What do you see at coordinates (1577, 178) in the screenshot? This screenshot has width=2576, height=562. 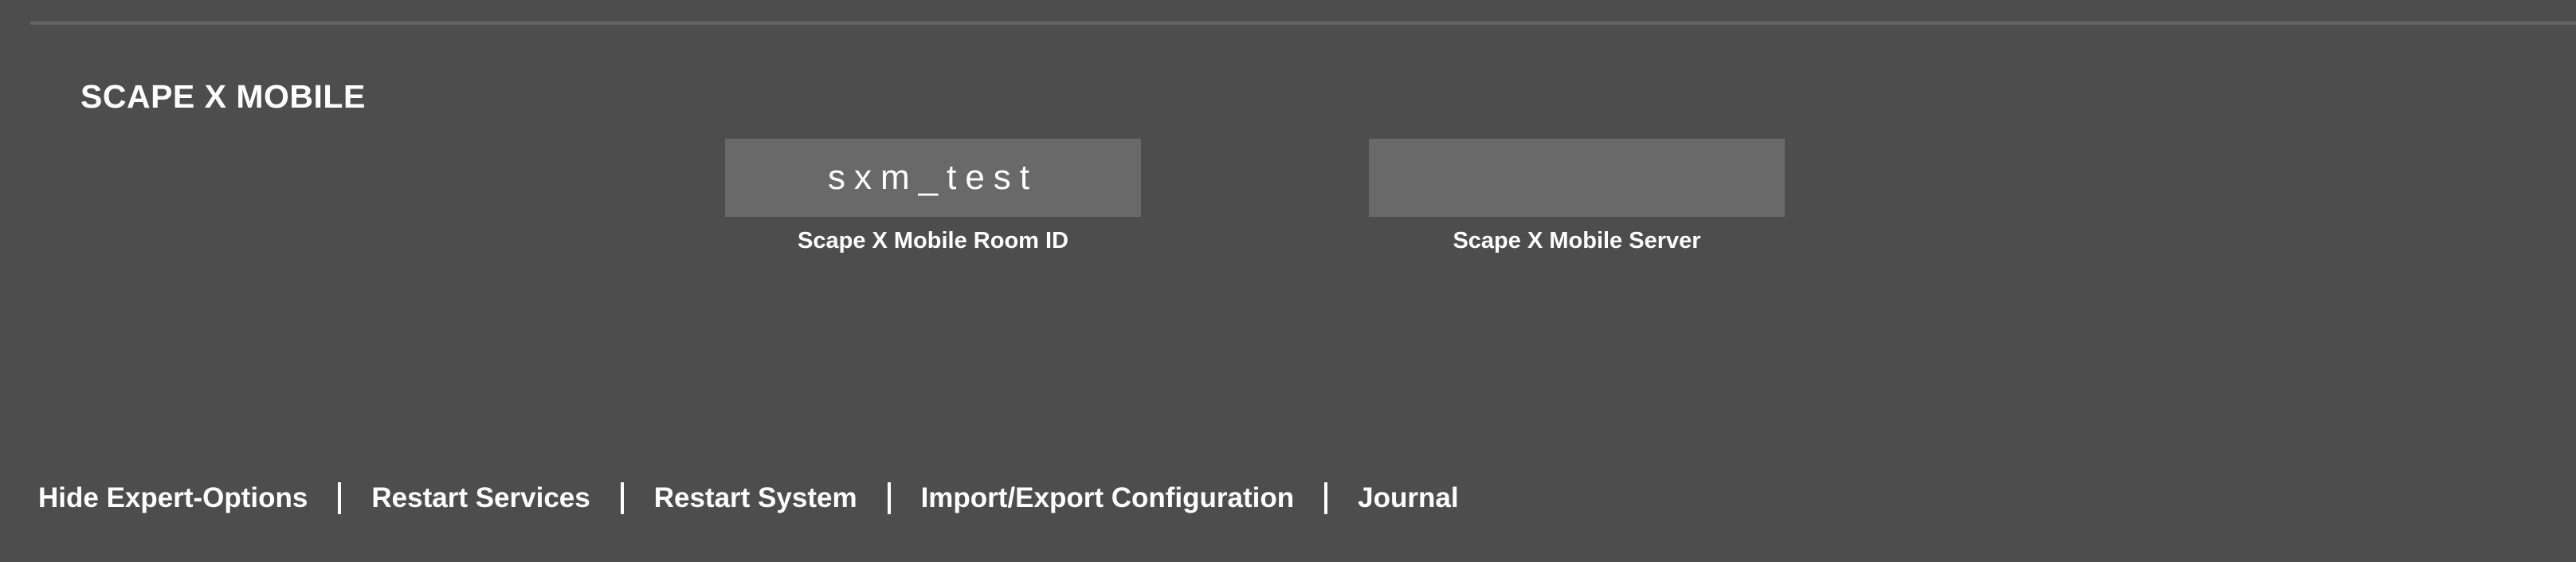 I see `server-input` at bounding box center [1577, 178].